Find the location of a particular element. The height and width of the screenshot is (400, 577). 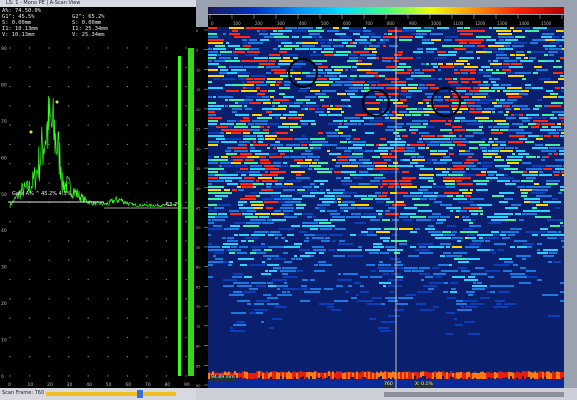

horizontal-scrollbar is located at coordinates (474, 394).